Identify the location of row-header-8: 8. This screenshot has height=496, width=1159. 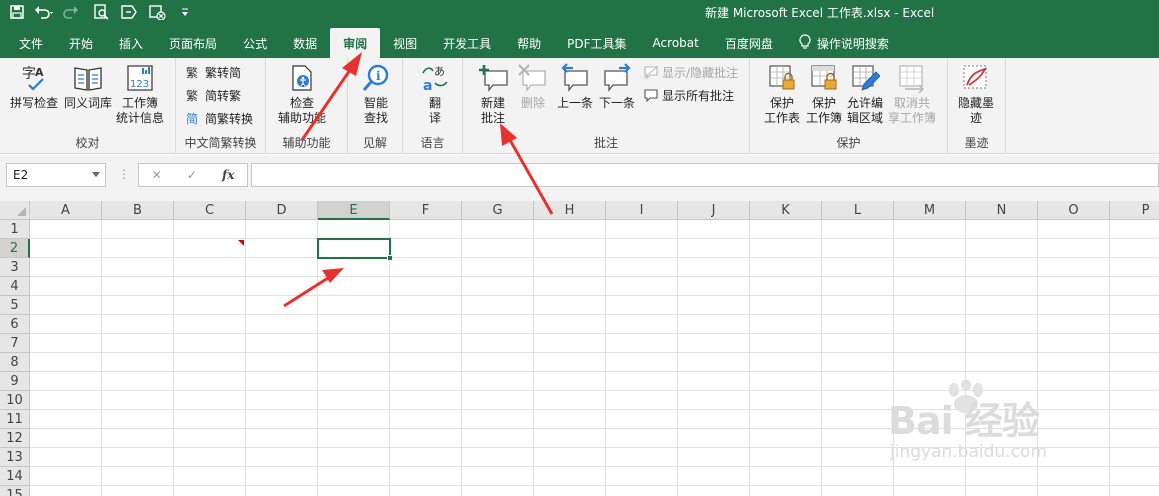
(15, 362).